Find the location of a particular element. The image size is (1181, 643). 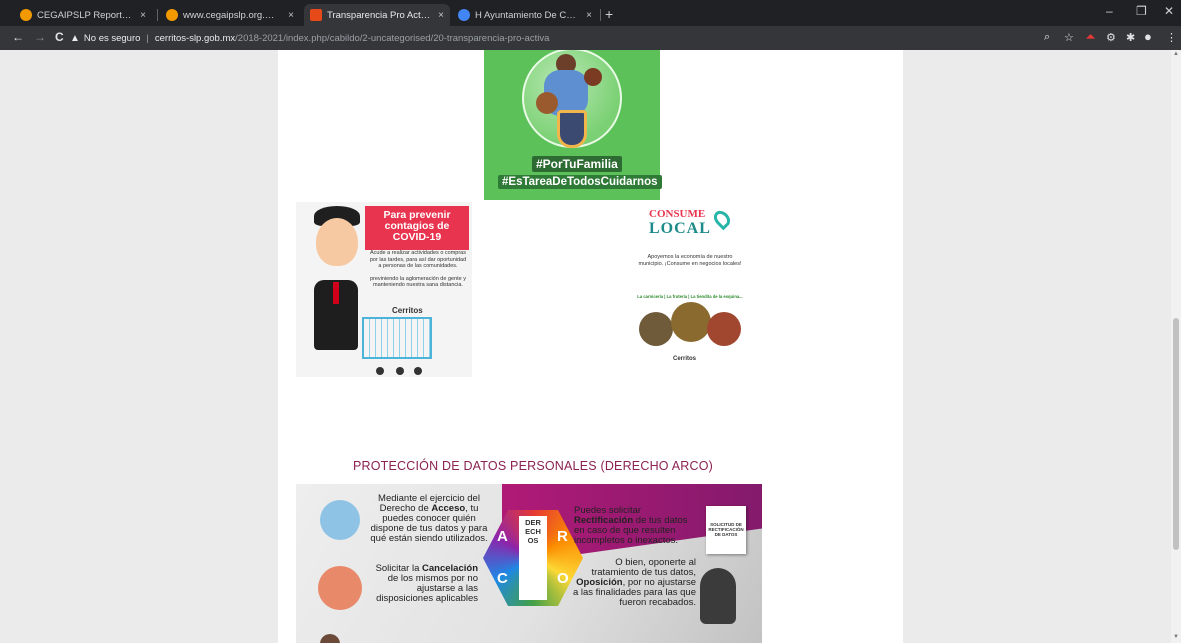

letter-o: O is located at coordinates (563, 578).